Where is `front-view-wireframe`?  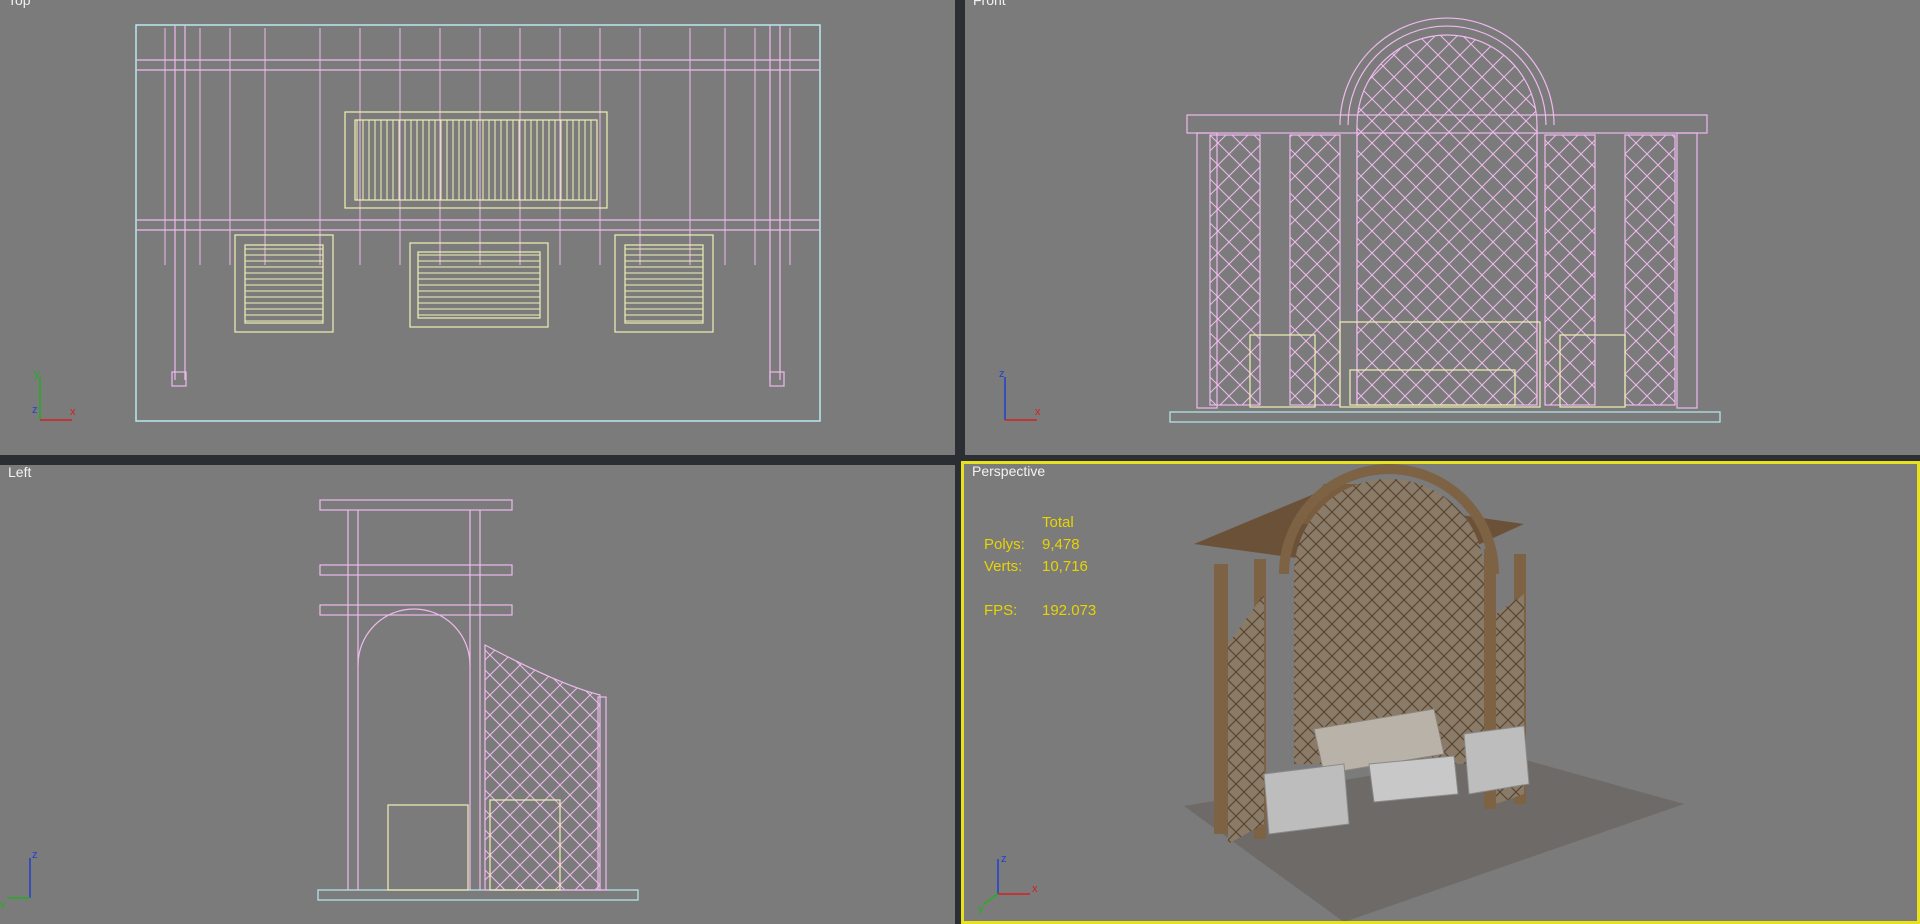
front-view-wireframe is located at coordinates (1445, 220).